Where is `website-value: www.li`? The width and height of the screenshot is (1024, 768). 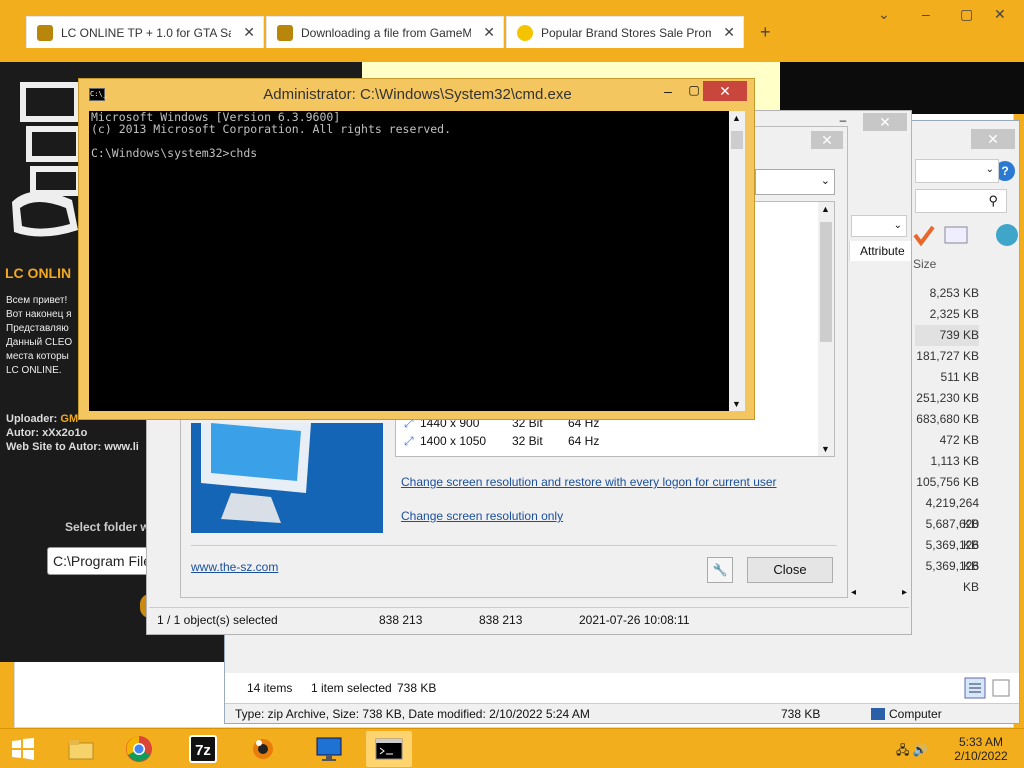 website-value: www.li is located at coordinates (121, 447).